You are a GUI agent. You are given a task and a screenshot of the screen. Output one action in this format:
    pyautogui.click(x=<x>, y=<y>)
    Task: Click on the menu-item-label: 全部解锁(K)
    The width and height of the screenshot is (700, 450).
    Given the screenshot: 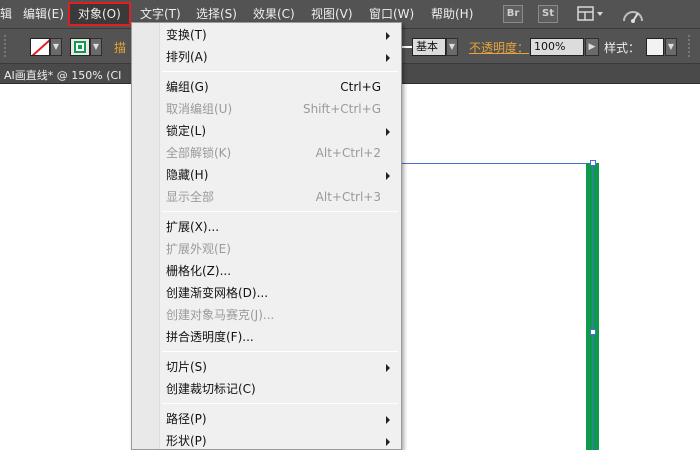 What is the action you would take?
    pyautogui.click(x=199, y=153)
    